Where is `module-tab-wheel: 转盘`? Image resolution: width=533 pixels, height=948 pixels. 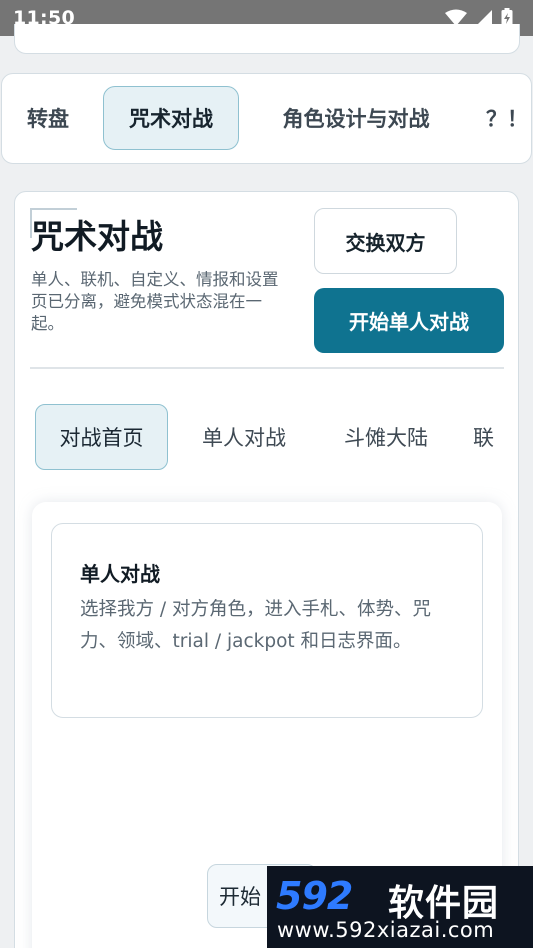 module-tab-wheel: 转盘 is located at coordinates (48, 118).